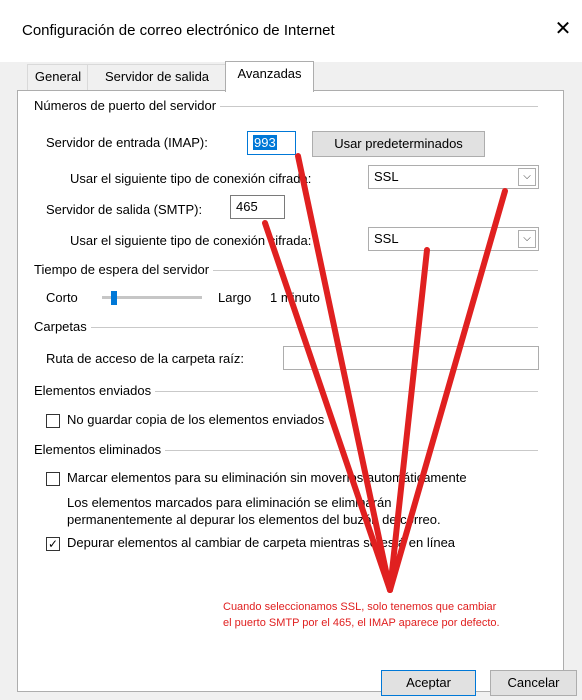 This screenshot has width=582, height=700. I want to click on arrow-line-imap, so click(344, 373).